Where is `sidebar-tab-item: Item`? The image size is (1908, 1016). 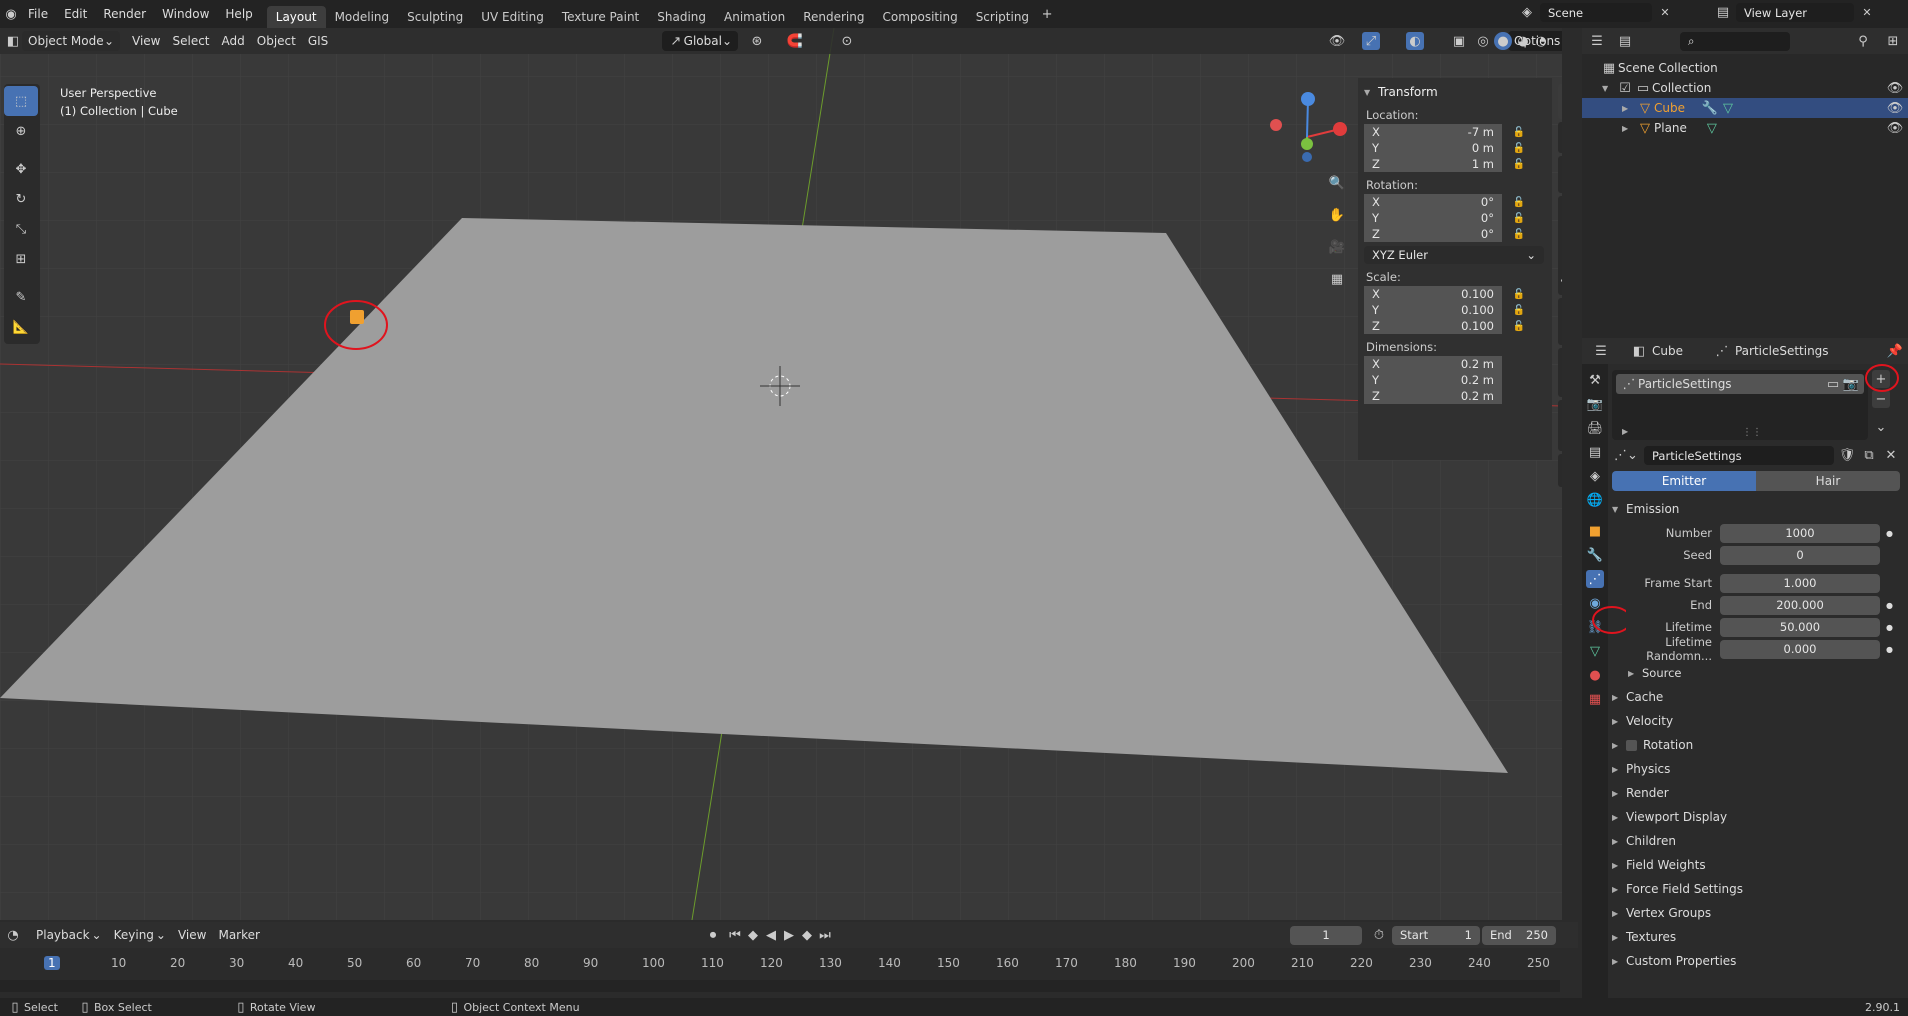
sidebar-tab-item: Item is located at coordinates (1560, 102).